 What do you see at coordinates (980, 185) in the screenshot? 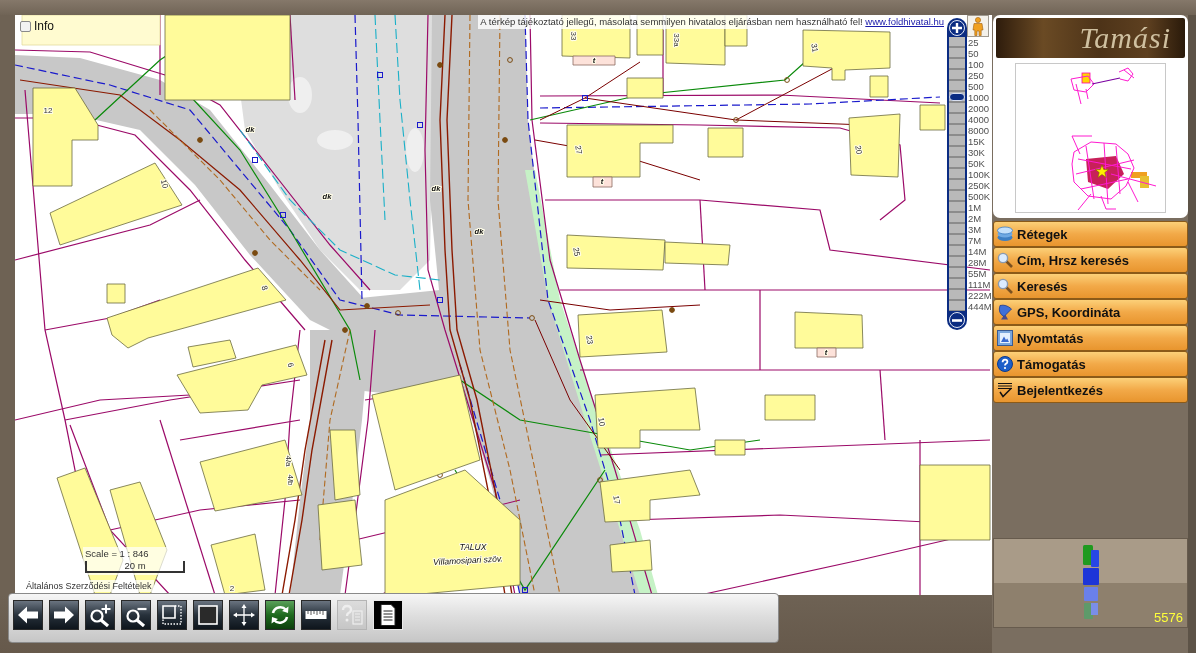
I see `zoom-scale-label: 250K` at bounding box center [980, 185].